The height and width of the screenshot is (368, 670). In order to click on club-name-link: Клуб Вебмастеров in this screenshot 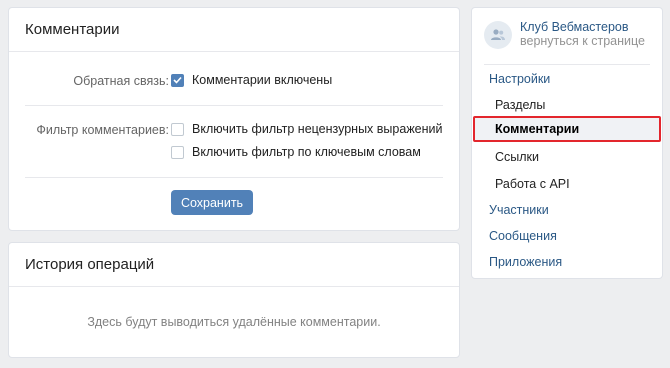, I will do `click(582, 27)`.